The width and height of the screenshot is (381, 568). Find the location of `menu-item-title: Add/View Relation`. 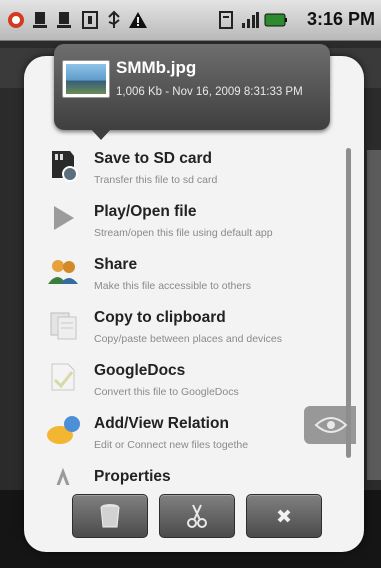

menu-item-title: Add/View Relation is located at coordinates (161, 423).